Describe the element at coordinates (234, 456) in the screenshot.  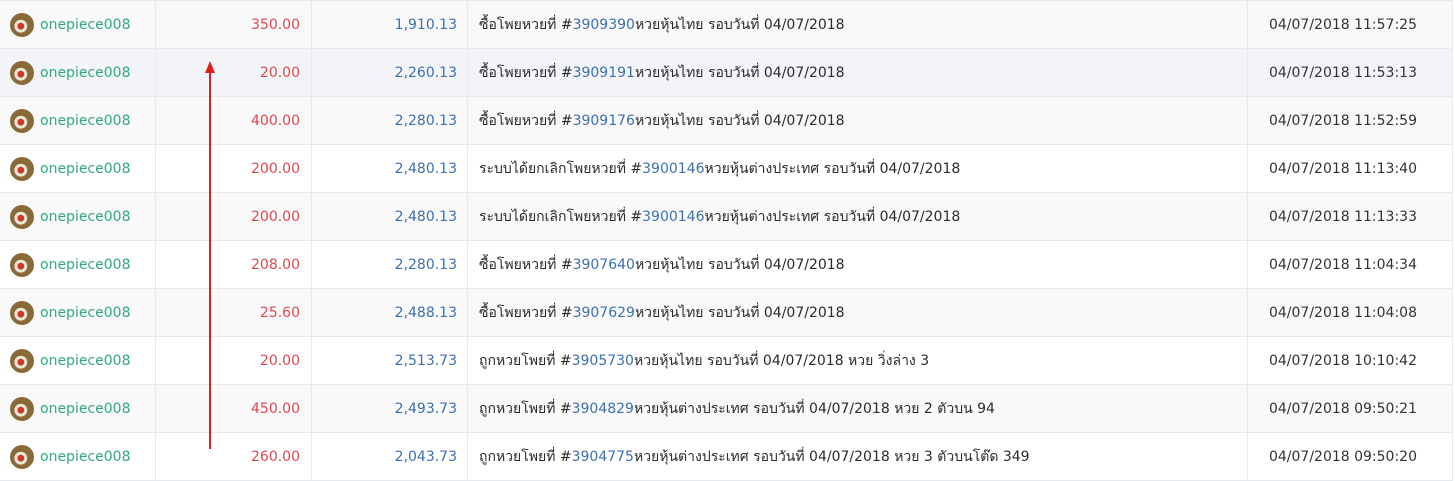
I see `amount: 260.00` at that location.